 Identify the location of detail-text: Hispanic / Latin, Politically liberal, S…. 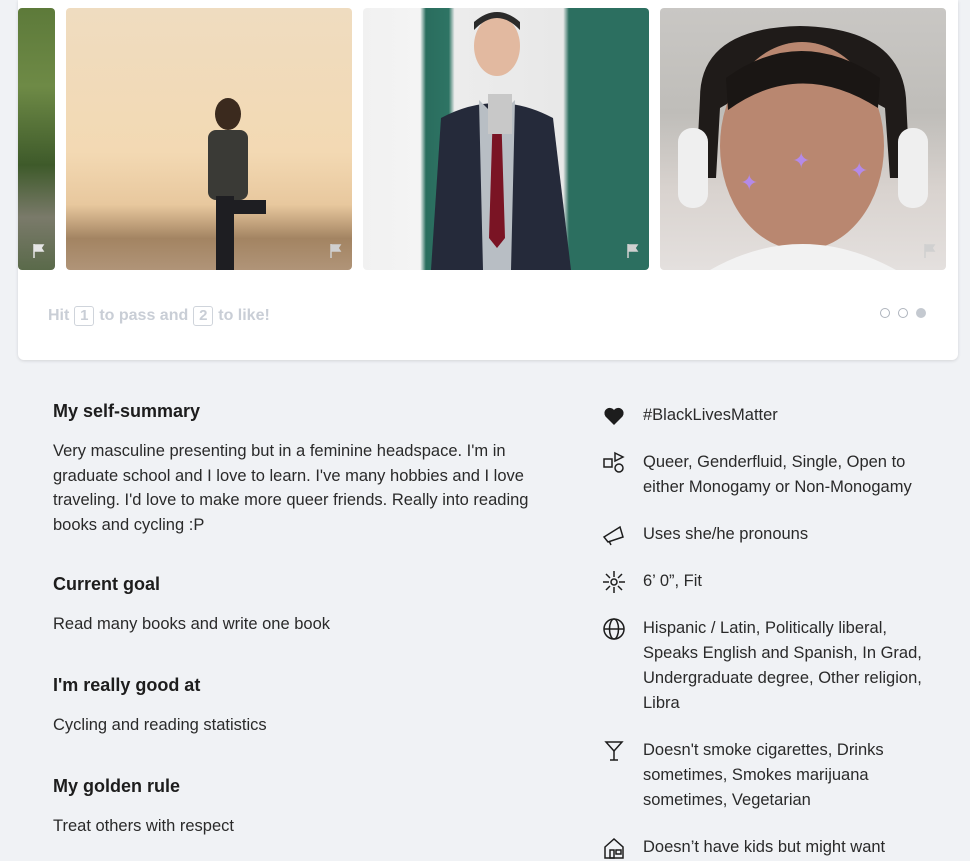
(782, 665).